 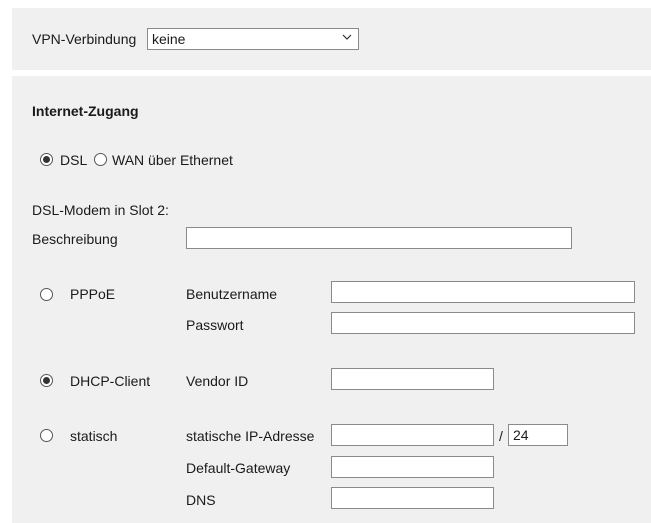 What do you see at coordinates (93, 294) in the screenshot?
I see `pppoe-label: PPPoE` at bounding box center [93, 294].